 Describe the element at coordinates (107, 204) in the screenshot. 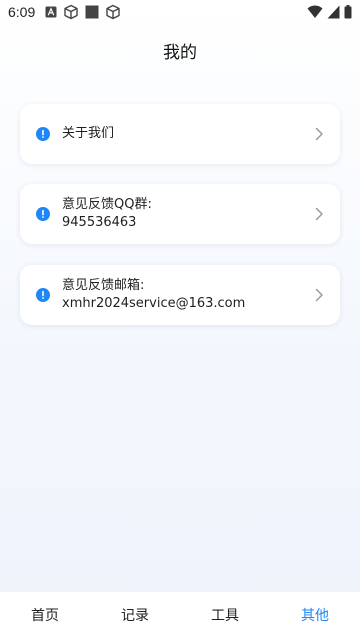

I see `card-label: 意见反馈QQ群:` at that location.